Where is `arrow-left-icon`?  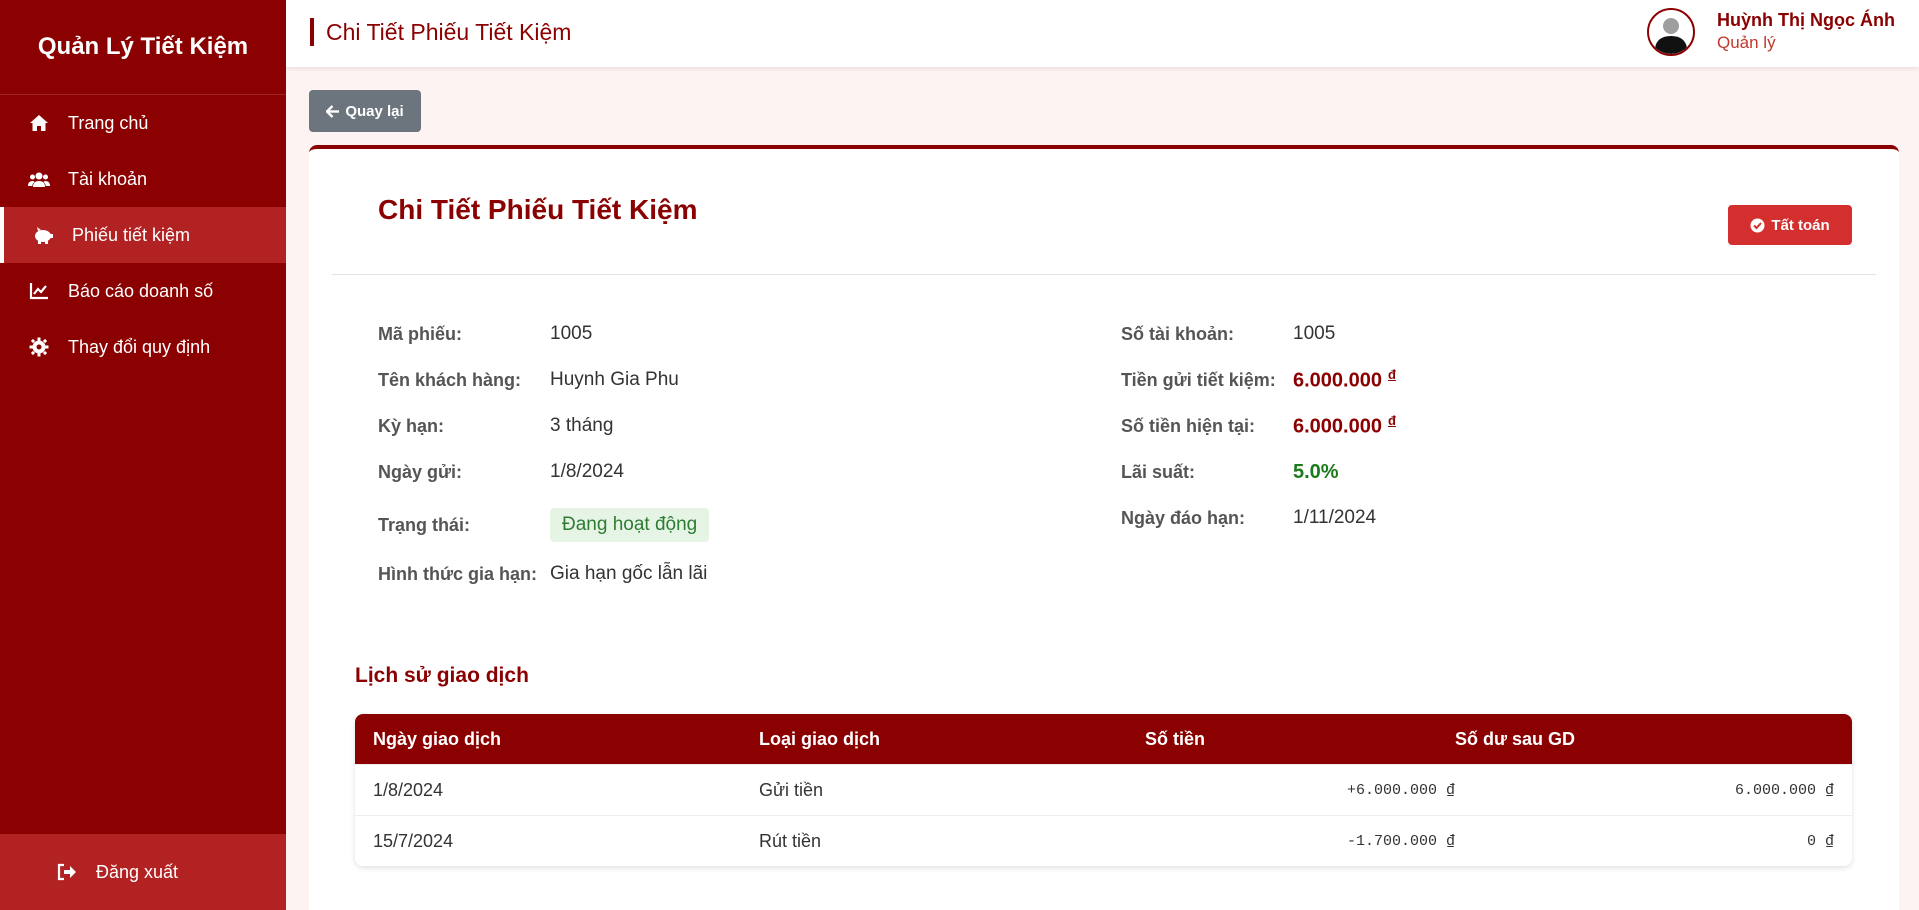
arrow-left-icon is located at coordinates (333, 111).